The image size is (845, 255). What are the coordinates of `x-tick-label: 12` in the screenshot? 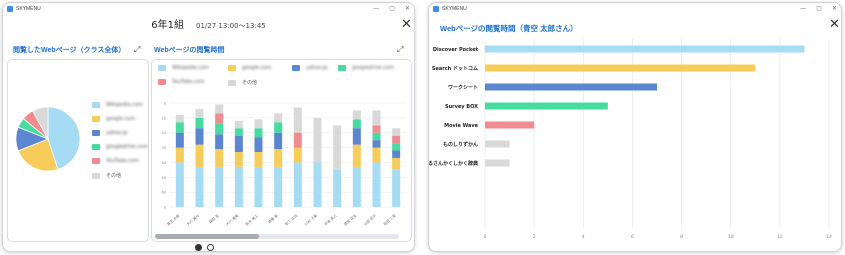 It's located at (780, 237).